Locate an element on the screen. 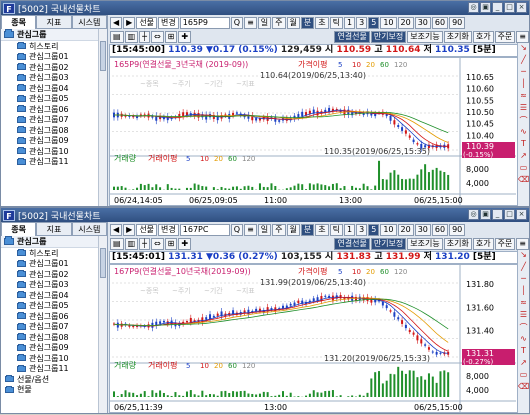 This screenshot has width=530, height=415. interval-60: 60 is located at coordinates (440, 230).